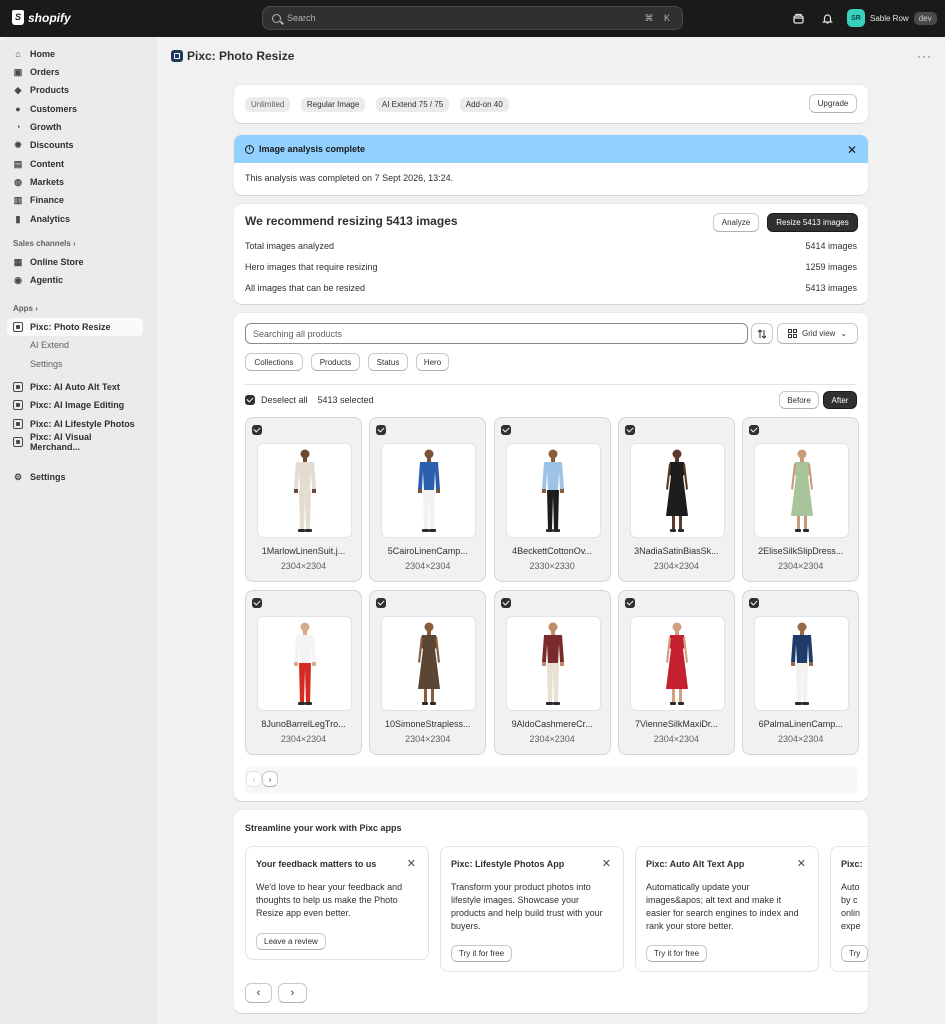 The image size is (945, 1024). Describe the element at coordinates (801, 499) in the screenshot. I see `image-tile: 2EliseSilkSlipDress... 2304×2304` at that location.